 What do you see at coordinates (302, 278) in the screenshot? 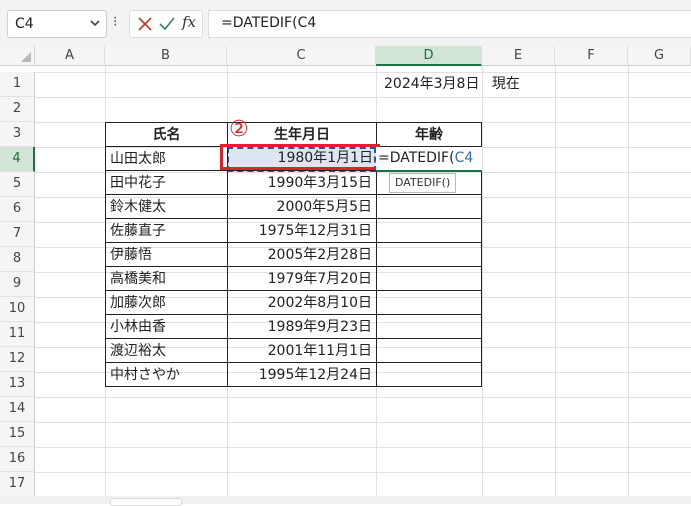
I see `birthdate-cell: 1979年7月20日` at bounding box center [302, 278].